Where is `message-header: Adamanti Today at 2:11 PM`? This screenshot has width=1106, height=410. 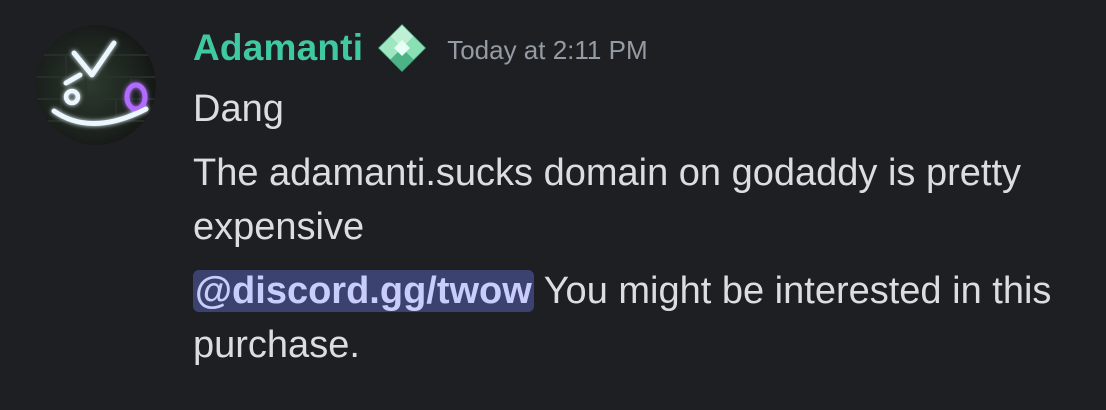 message-header: Adamanti Today at 2:11 PM is located at coordinates (420, 48).